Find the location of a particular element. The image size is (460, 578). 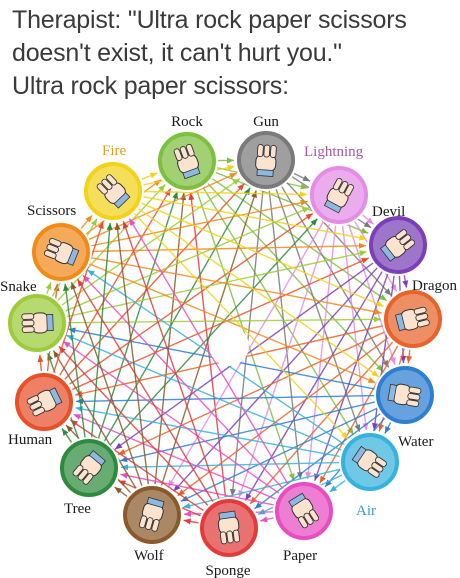

label-dragon: Dragon is located at coordinates (434, 286).